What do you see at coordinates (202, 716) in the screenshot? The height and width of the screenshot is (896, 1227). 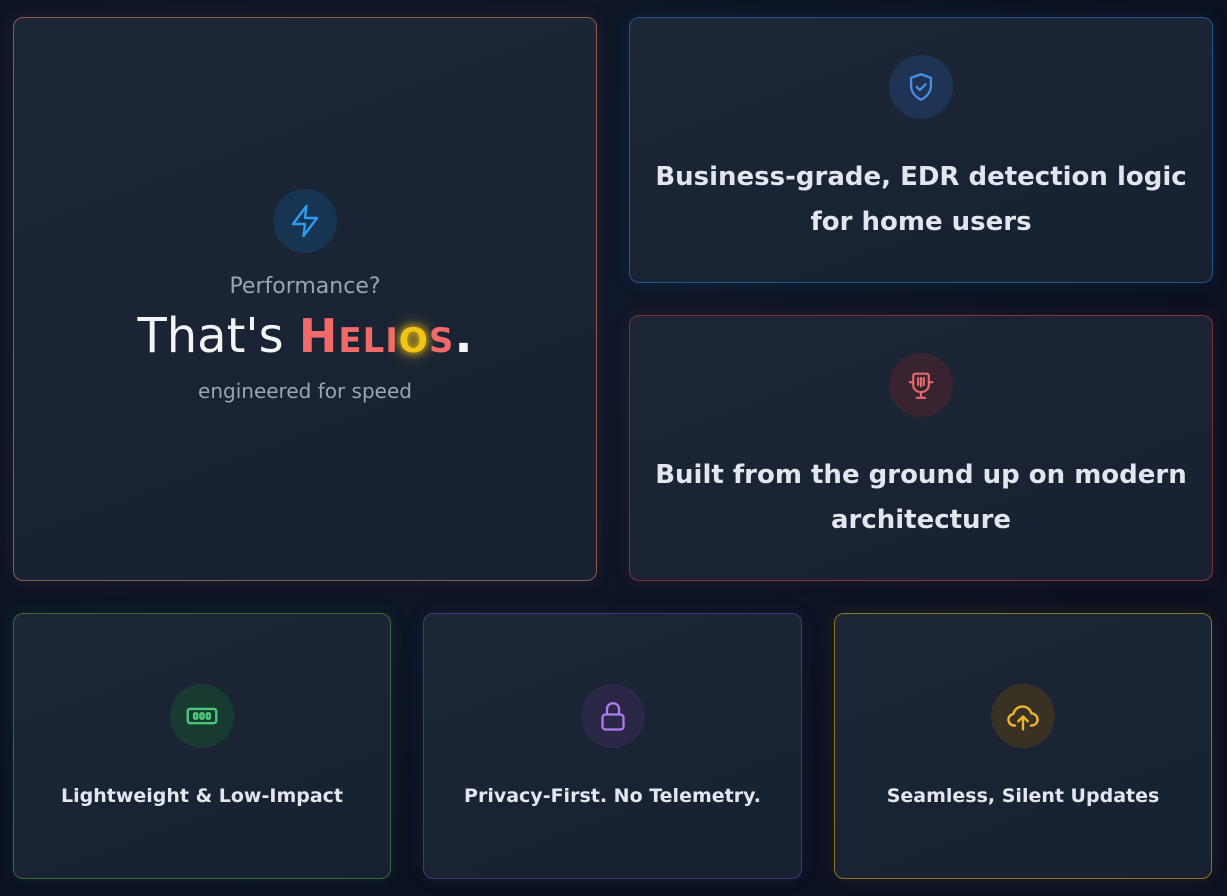 I see `memory-icon` at bounding box center [202, 716].